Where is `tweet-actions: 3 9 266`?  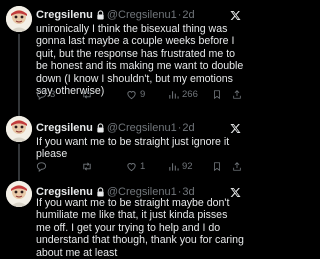 tweet-actions: 3 9 266 is located at coordinates (138, 94).